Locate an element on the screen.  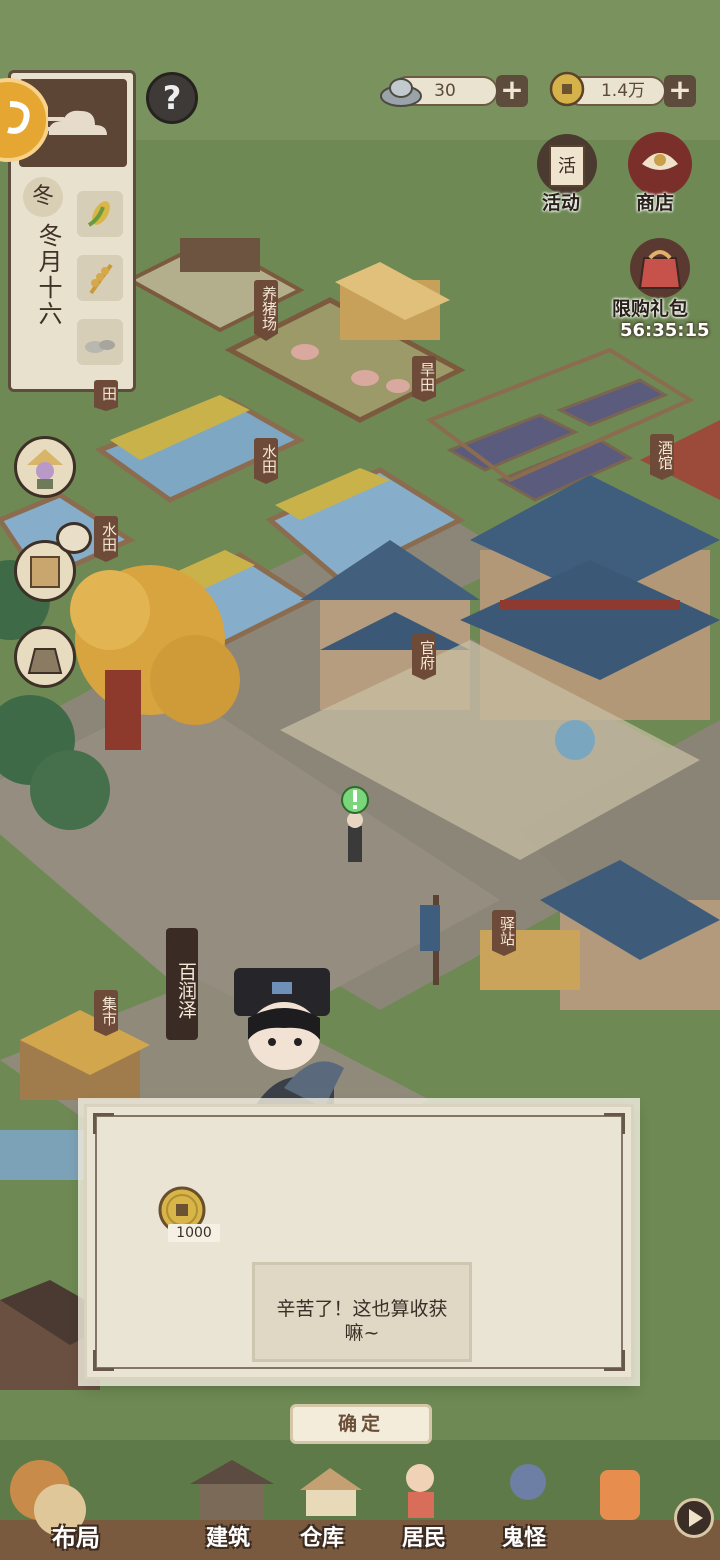
plaque-market: 集市 is located at coordinates (106, 1013).